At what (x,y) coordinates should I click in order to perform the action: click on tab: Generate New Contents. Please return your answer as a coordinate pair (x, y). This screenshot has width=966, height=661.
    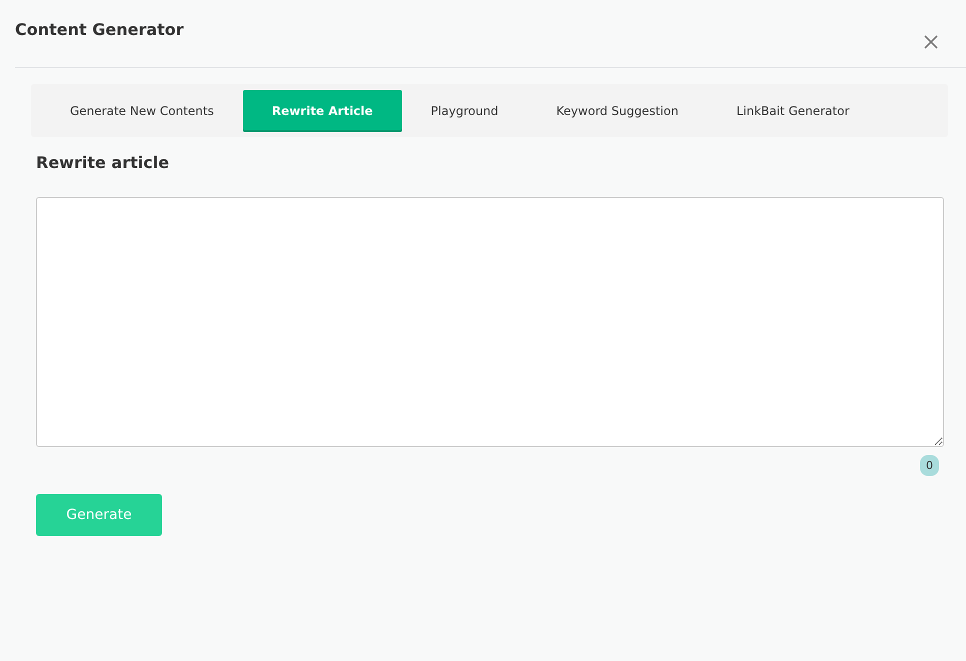
    Looking at the image, I should click on (142, 111).